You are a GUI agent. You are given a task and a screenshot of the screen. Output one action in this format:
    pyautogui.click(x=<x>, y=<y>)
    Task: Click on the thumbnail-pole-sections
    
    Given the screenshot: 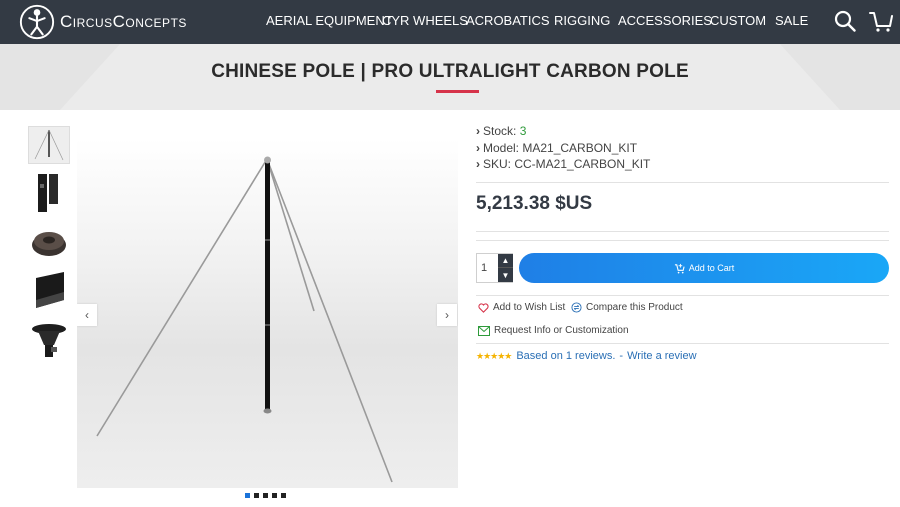 What is the action you would take?
    pyautogui.click(x=49, y=193)
    